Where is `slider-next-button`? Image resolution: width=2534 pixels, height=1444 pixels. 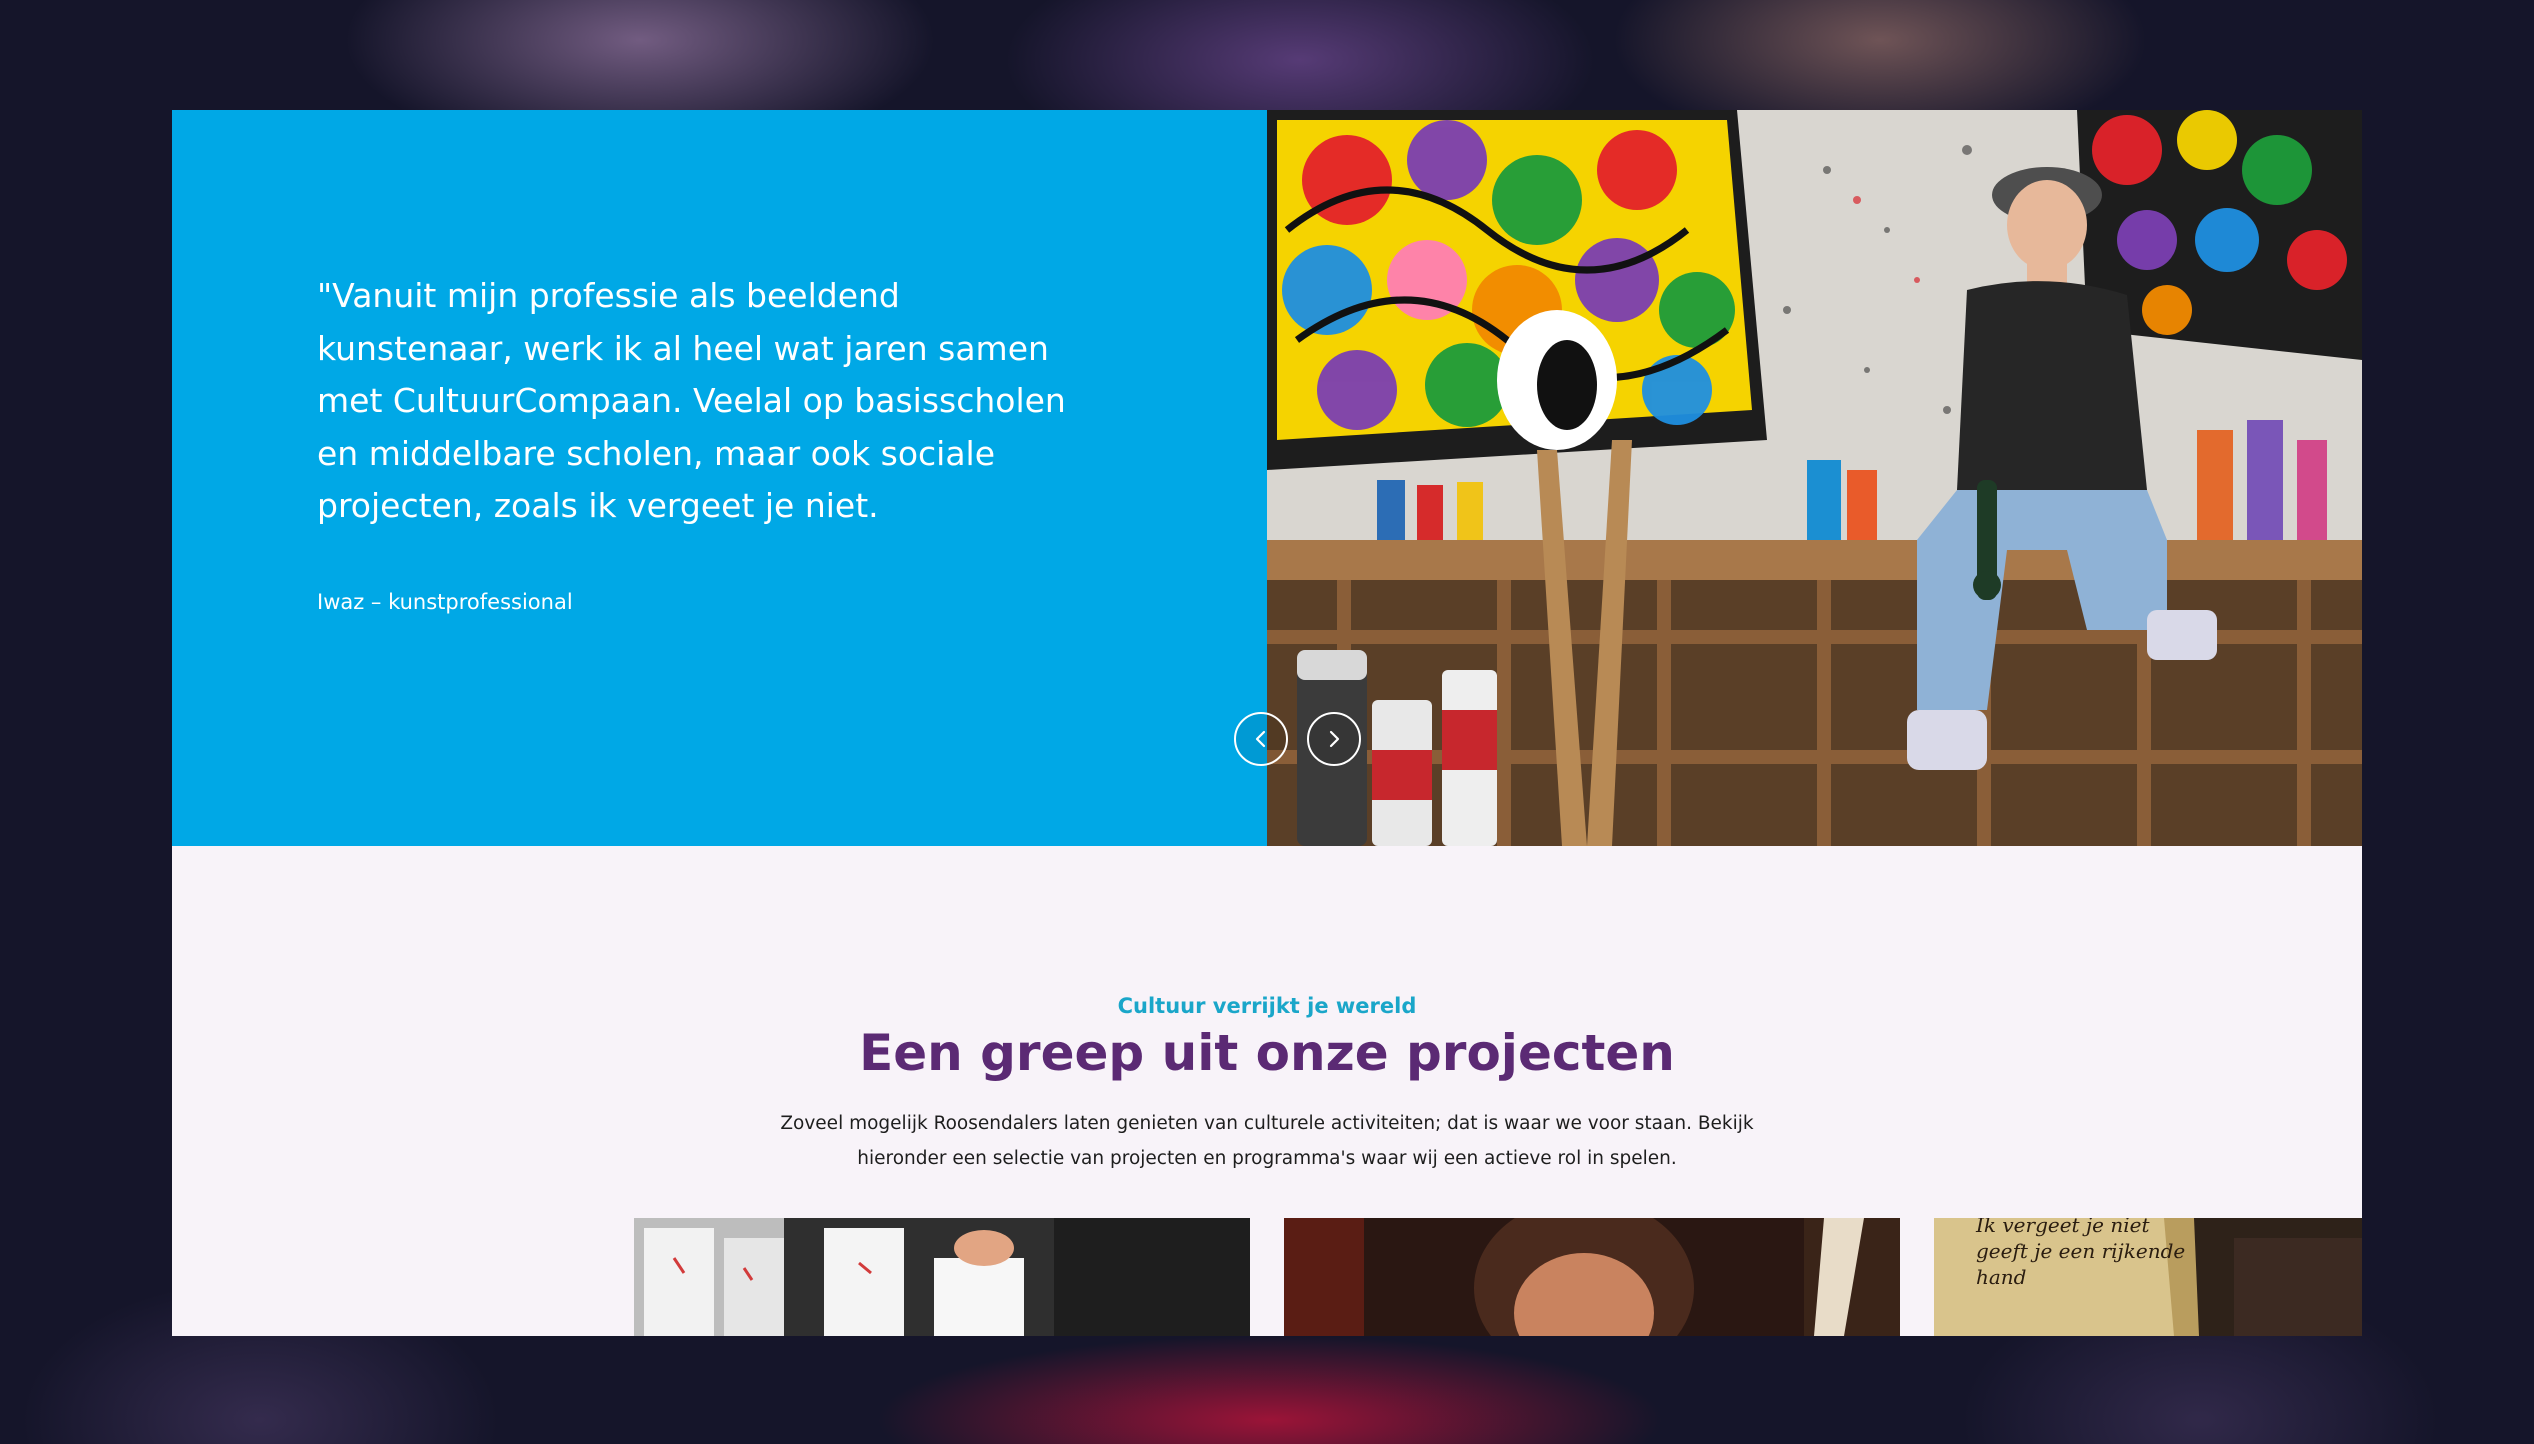 slider-next-button is located at coordinates (1334, 739).